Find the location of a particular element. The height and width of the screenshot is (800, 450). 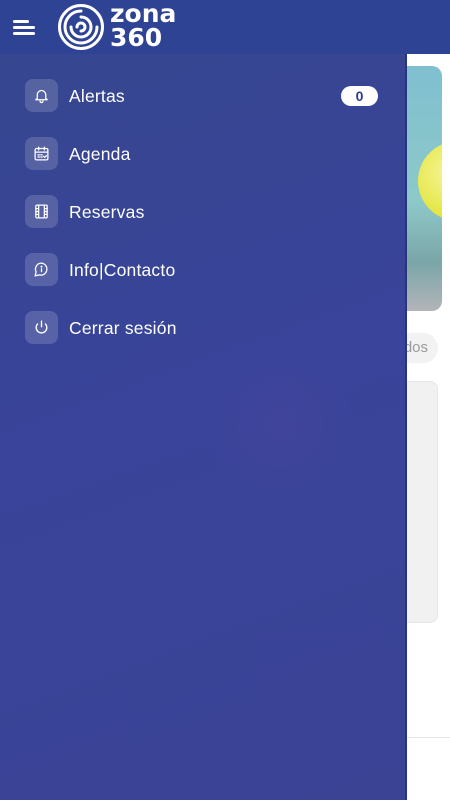

logo-wordmark: zona 360 is located at coordinates (143, 26).